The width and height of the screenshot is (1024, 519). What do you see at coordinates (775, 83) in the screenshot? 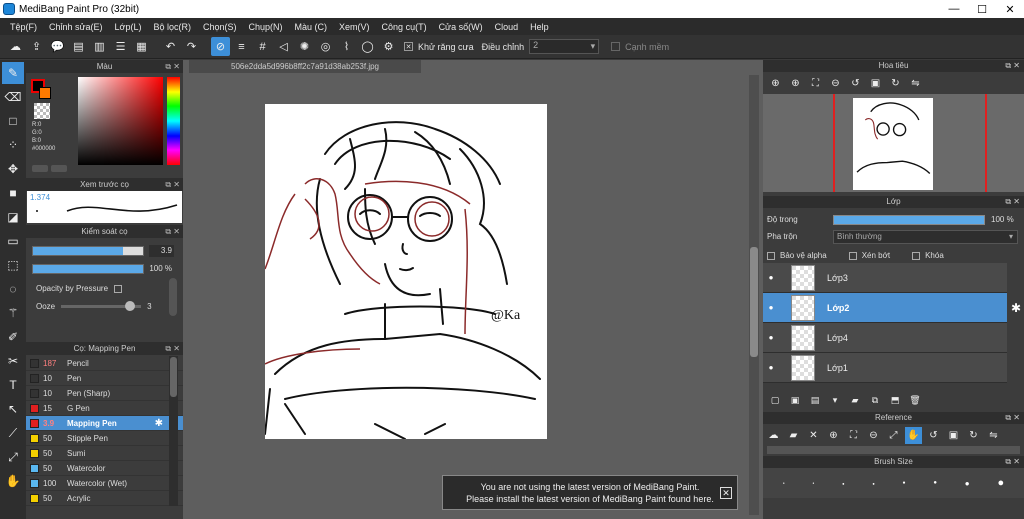
I see `zoom-in-icon: ⊕` at bounding box center [775, 83].